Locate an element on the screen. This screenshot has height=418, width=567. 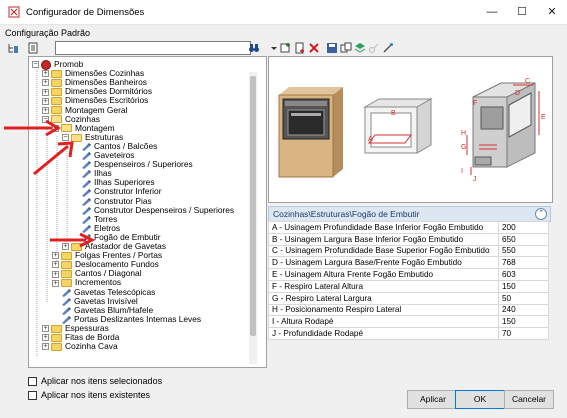
maximize-button: ☐ is located at coordinates (522, 12).